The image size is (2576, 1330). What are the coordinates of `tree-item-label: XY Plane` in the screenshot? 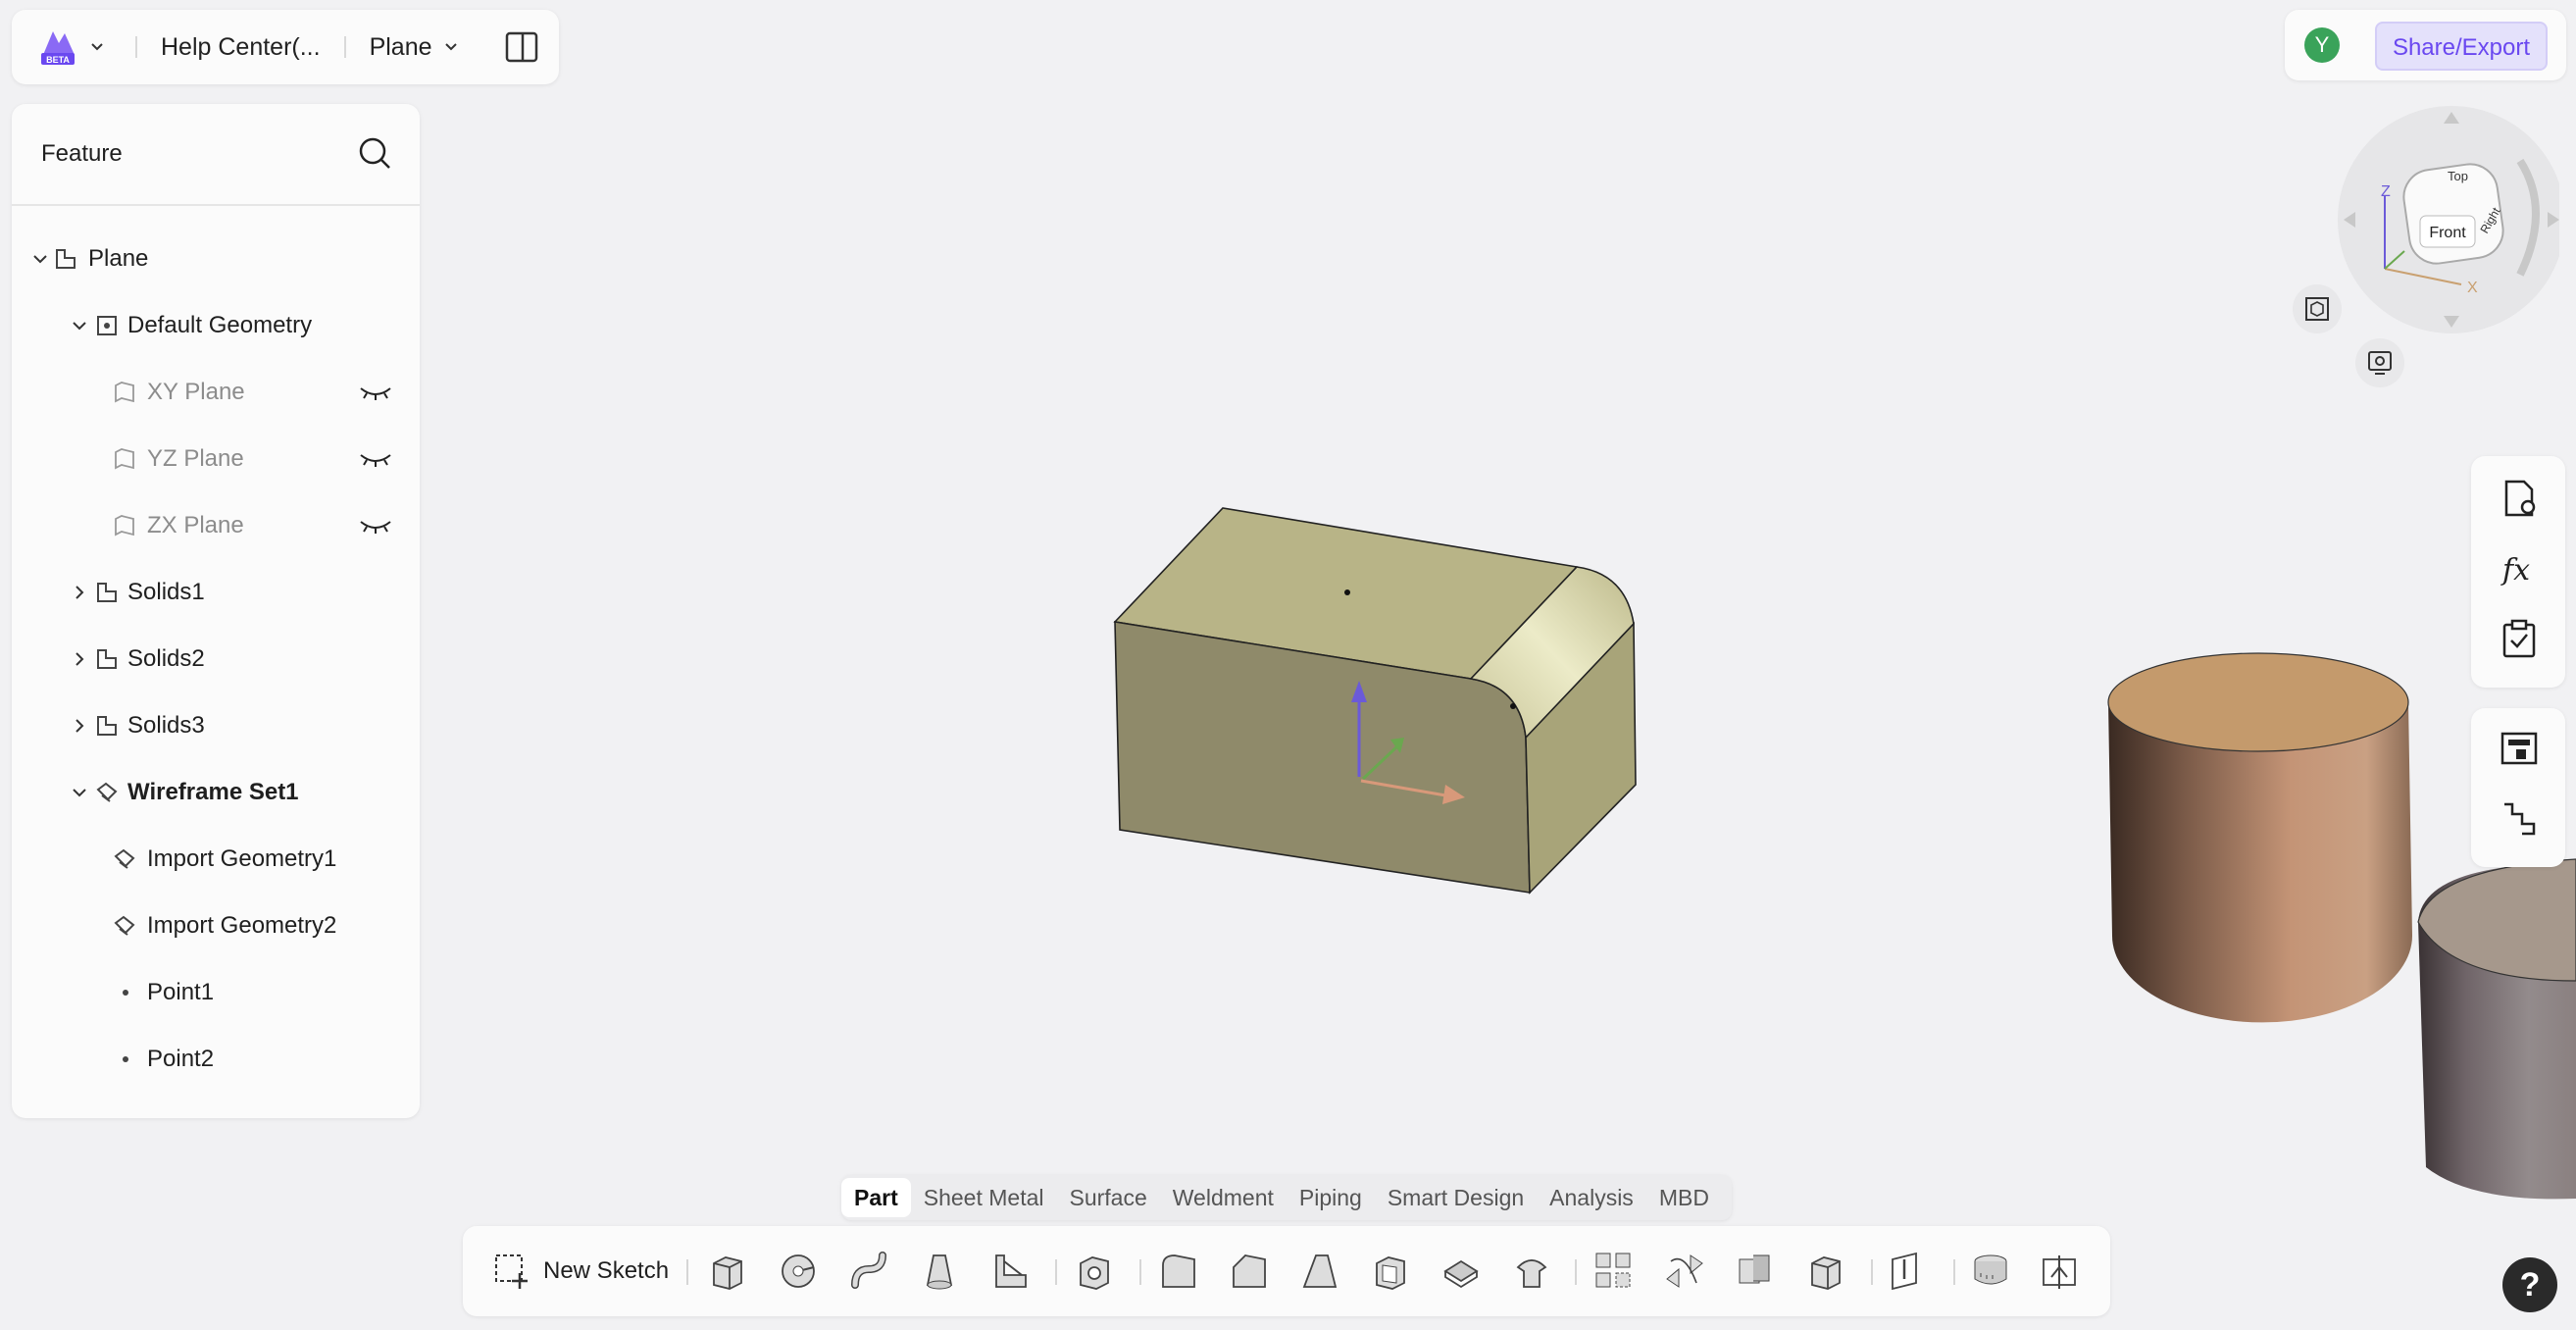 It's located at (196, 392).